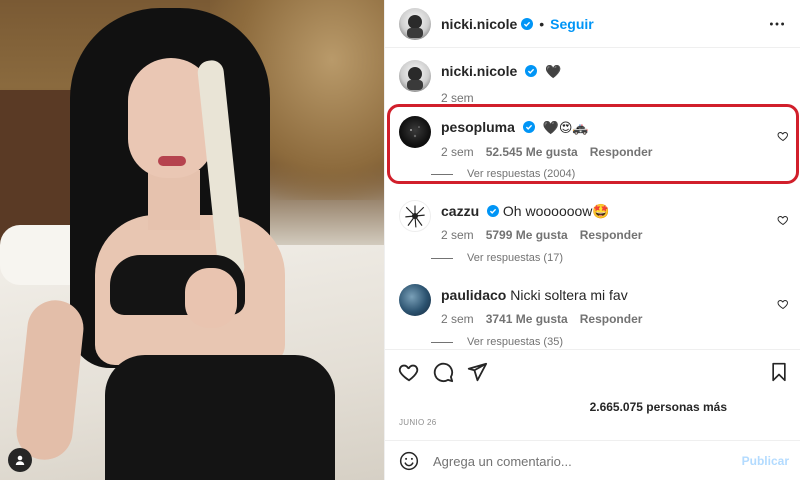 The image size is (800, 480). What do you see at coordinates (211, 298) in the screenshot?
I see `photo-hand` at bounding box center [211, 298].